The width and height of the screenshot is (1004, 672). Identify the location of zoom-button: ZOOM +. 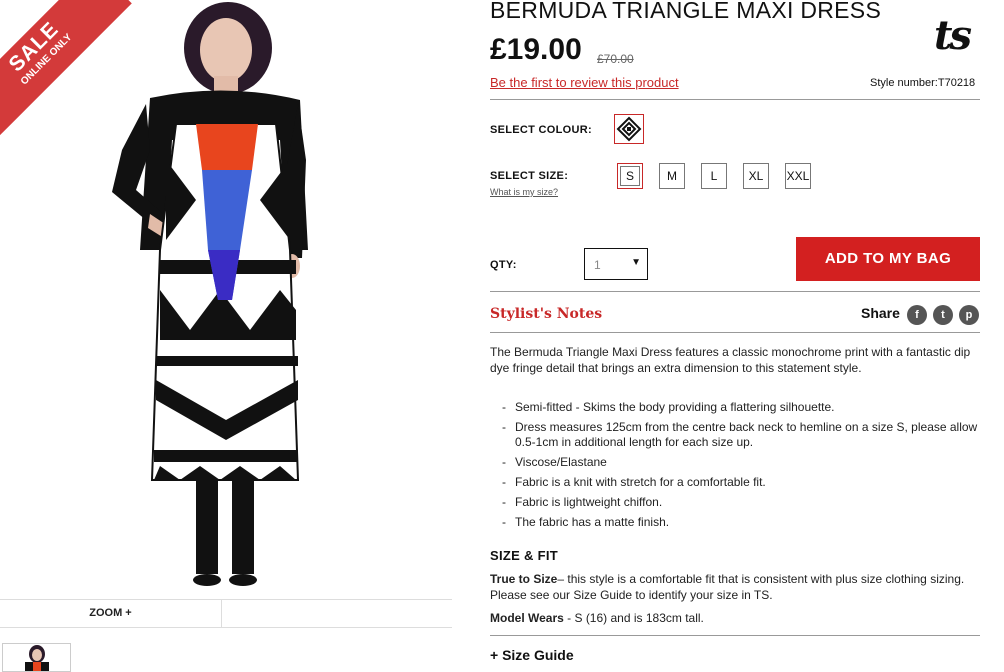
(111, 613).